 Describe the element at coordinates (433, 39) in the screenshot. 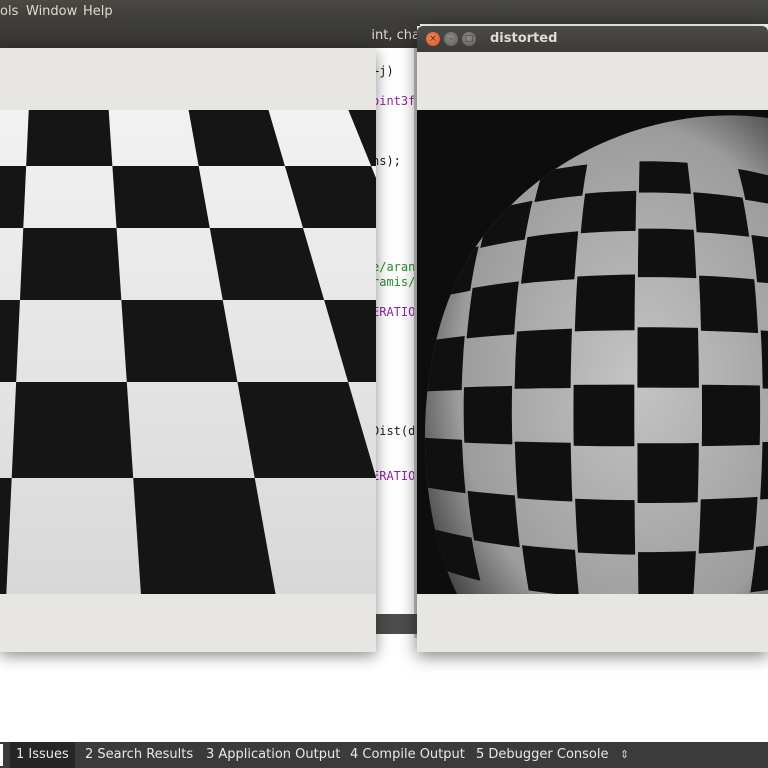

I see `close-icon: ×` at that location.